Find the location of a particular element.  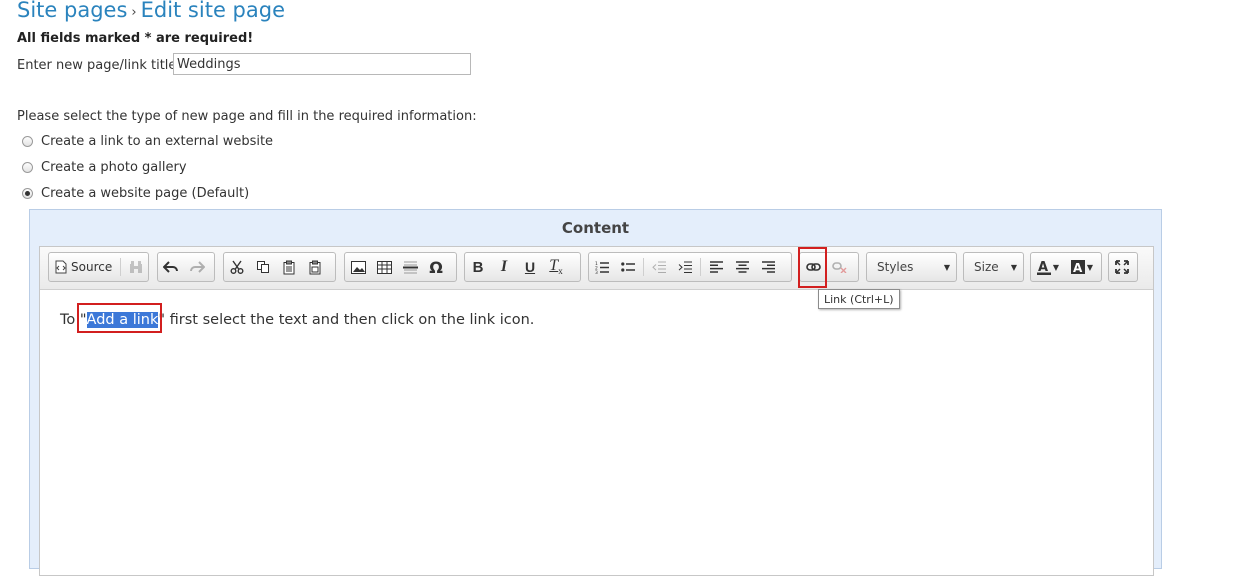

toolbar-group-insert: Ω is located at coordinates (400, 267).